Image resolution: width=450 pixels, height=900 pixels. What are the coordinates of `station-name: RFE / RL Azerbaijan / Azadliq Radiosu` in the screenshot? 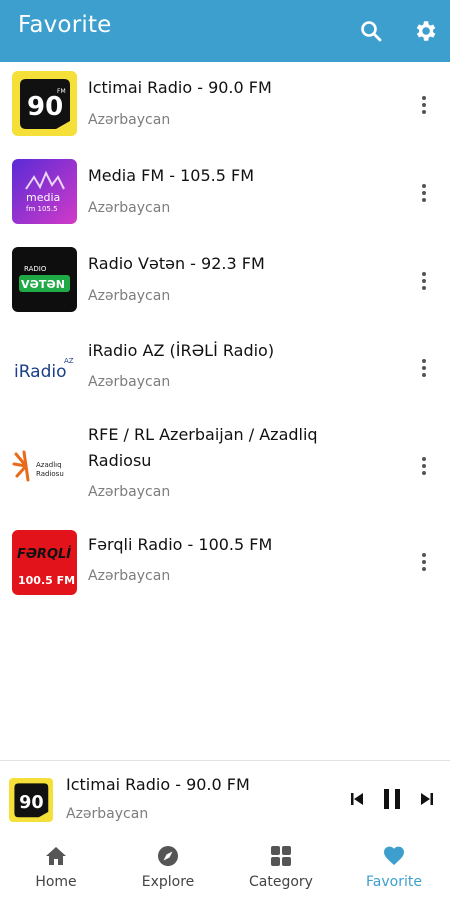 It's located at (203, 447).